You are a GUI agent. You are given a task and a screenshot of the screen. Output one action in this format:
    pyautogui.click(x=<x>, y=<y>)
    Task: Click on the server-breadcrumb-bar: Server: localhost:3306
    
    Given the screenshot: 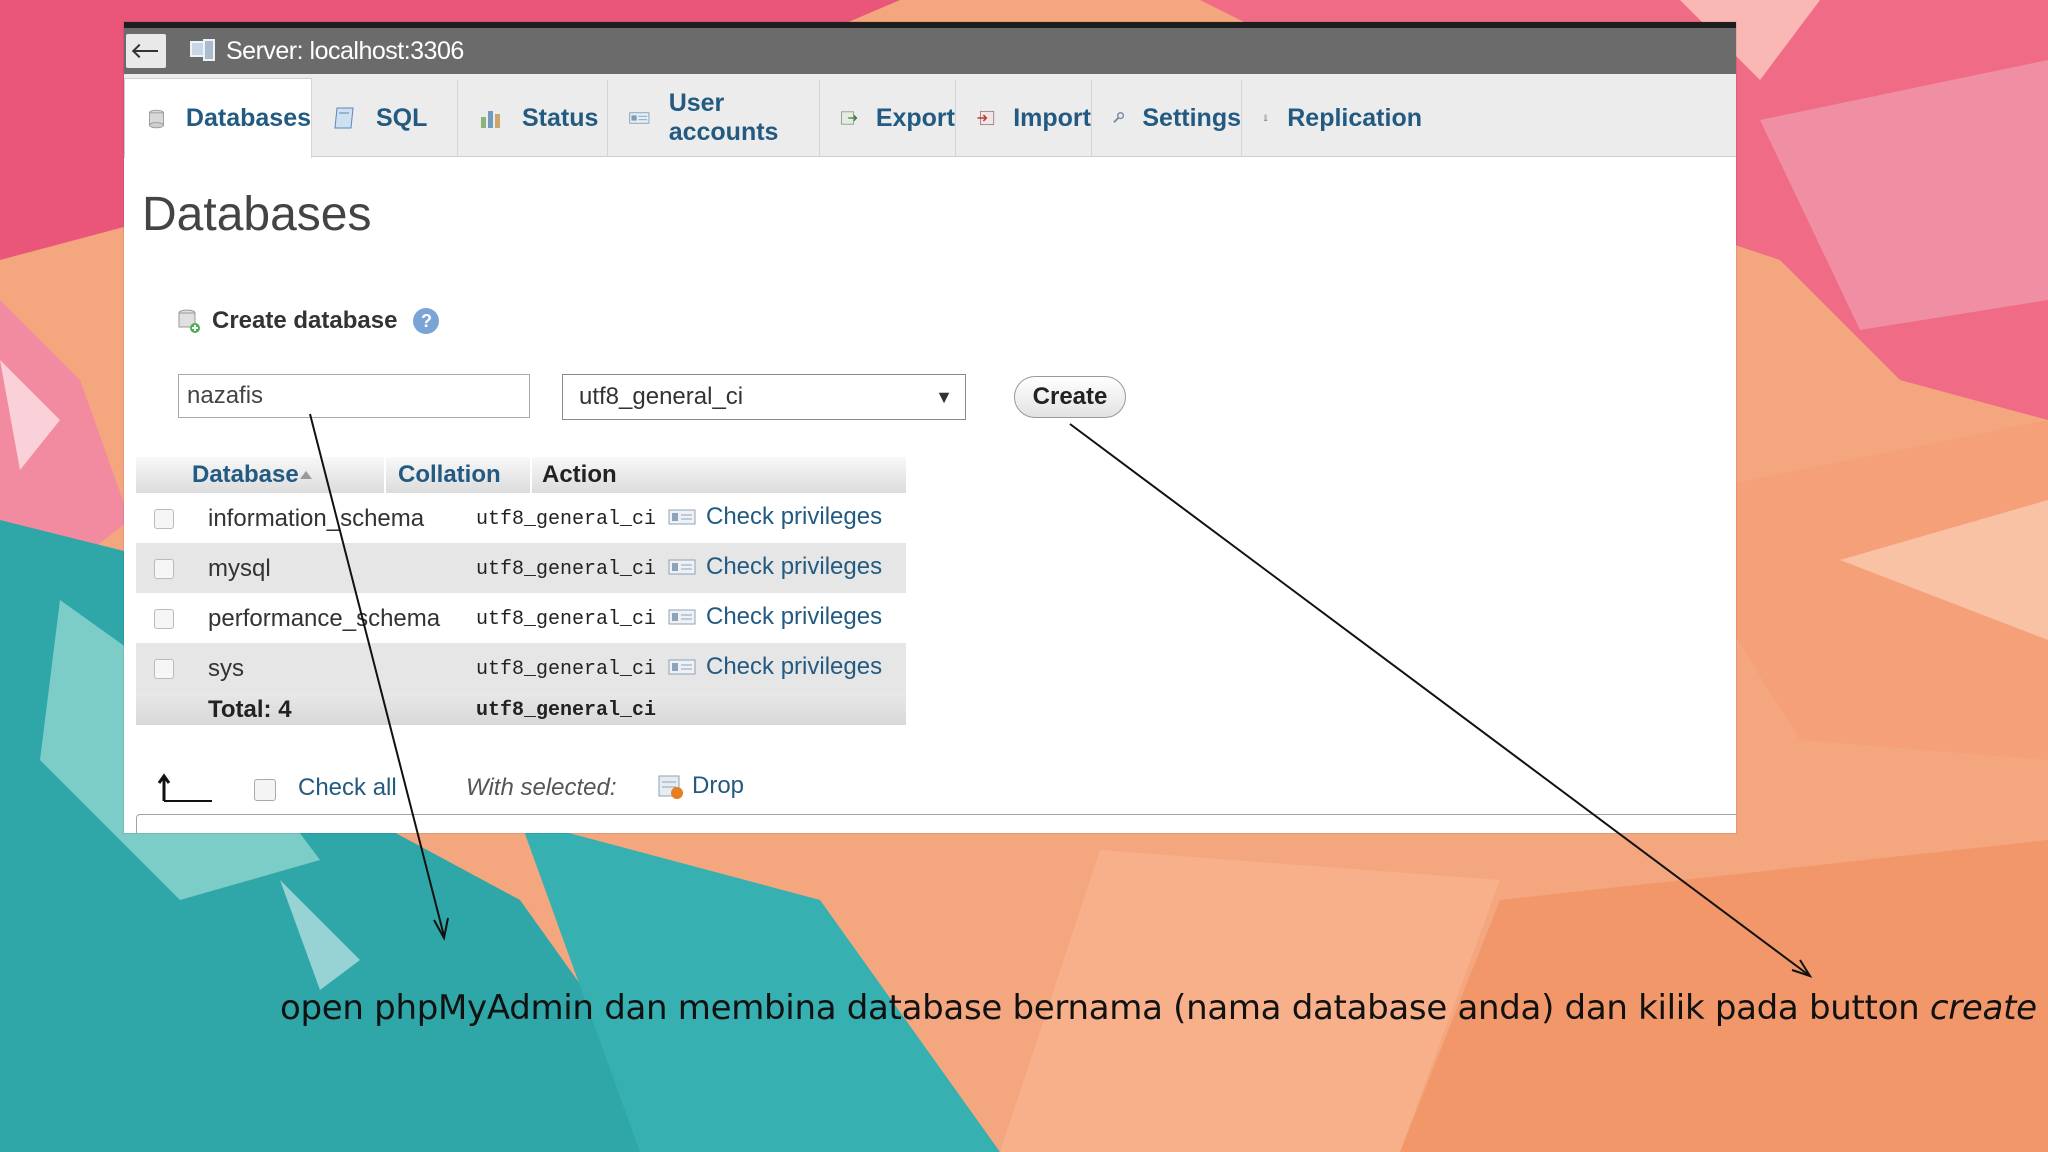 What is the action you would take?
    pyautogui.click(x=930, y=51)
    